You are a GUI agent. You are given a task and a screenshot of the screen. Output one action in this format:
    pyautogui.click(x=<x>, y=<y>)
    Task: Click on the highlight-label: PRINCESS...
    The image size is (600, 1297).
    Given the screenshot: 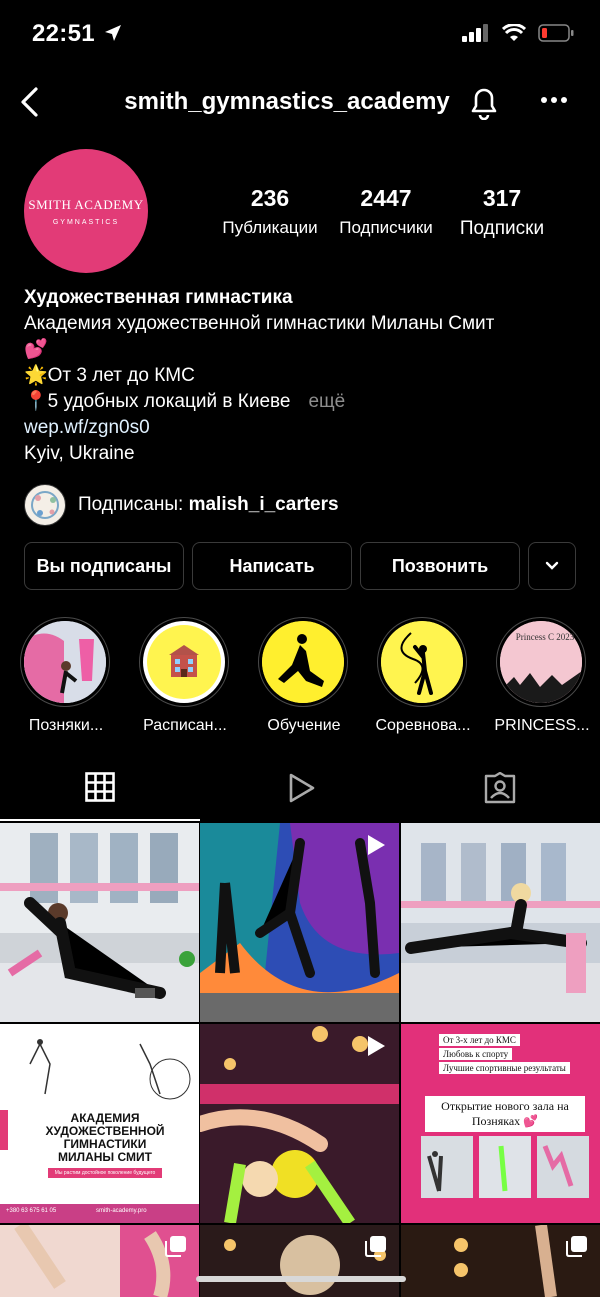 What is the action you would take?
    pyautogui.click(x=542, y=725)
    